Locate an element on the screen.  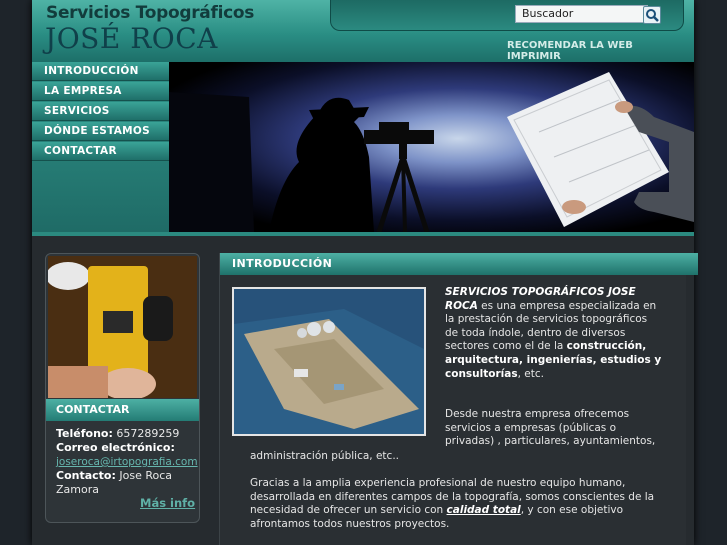
search-bar: Buscador is located at coordinates (507, 15).